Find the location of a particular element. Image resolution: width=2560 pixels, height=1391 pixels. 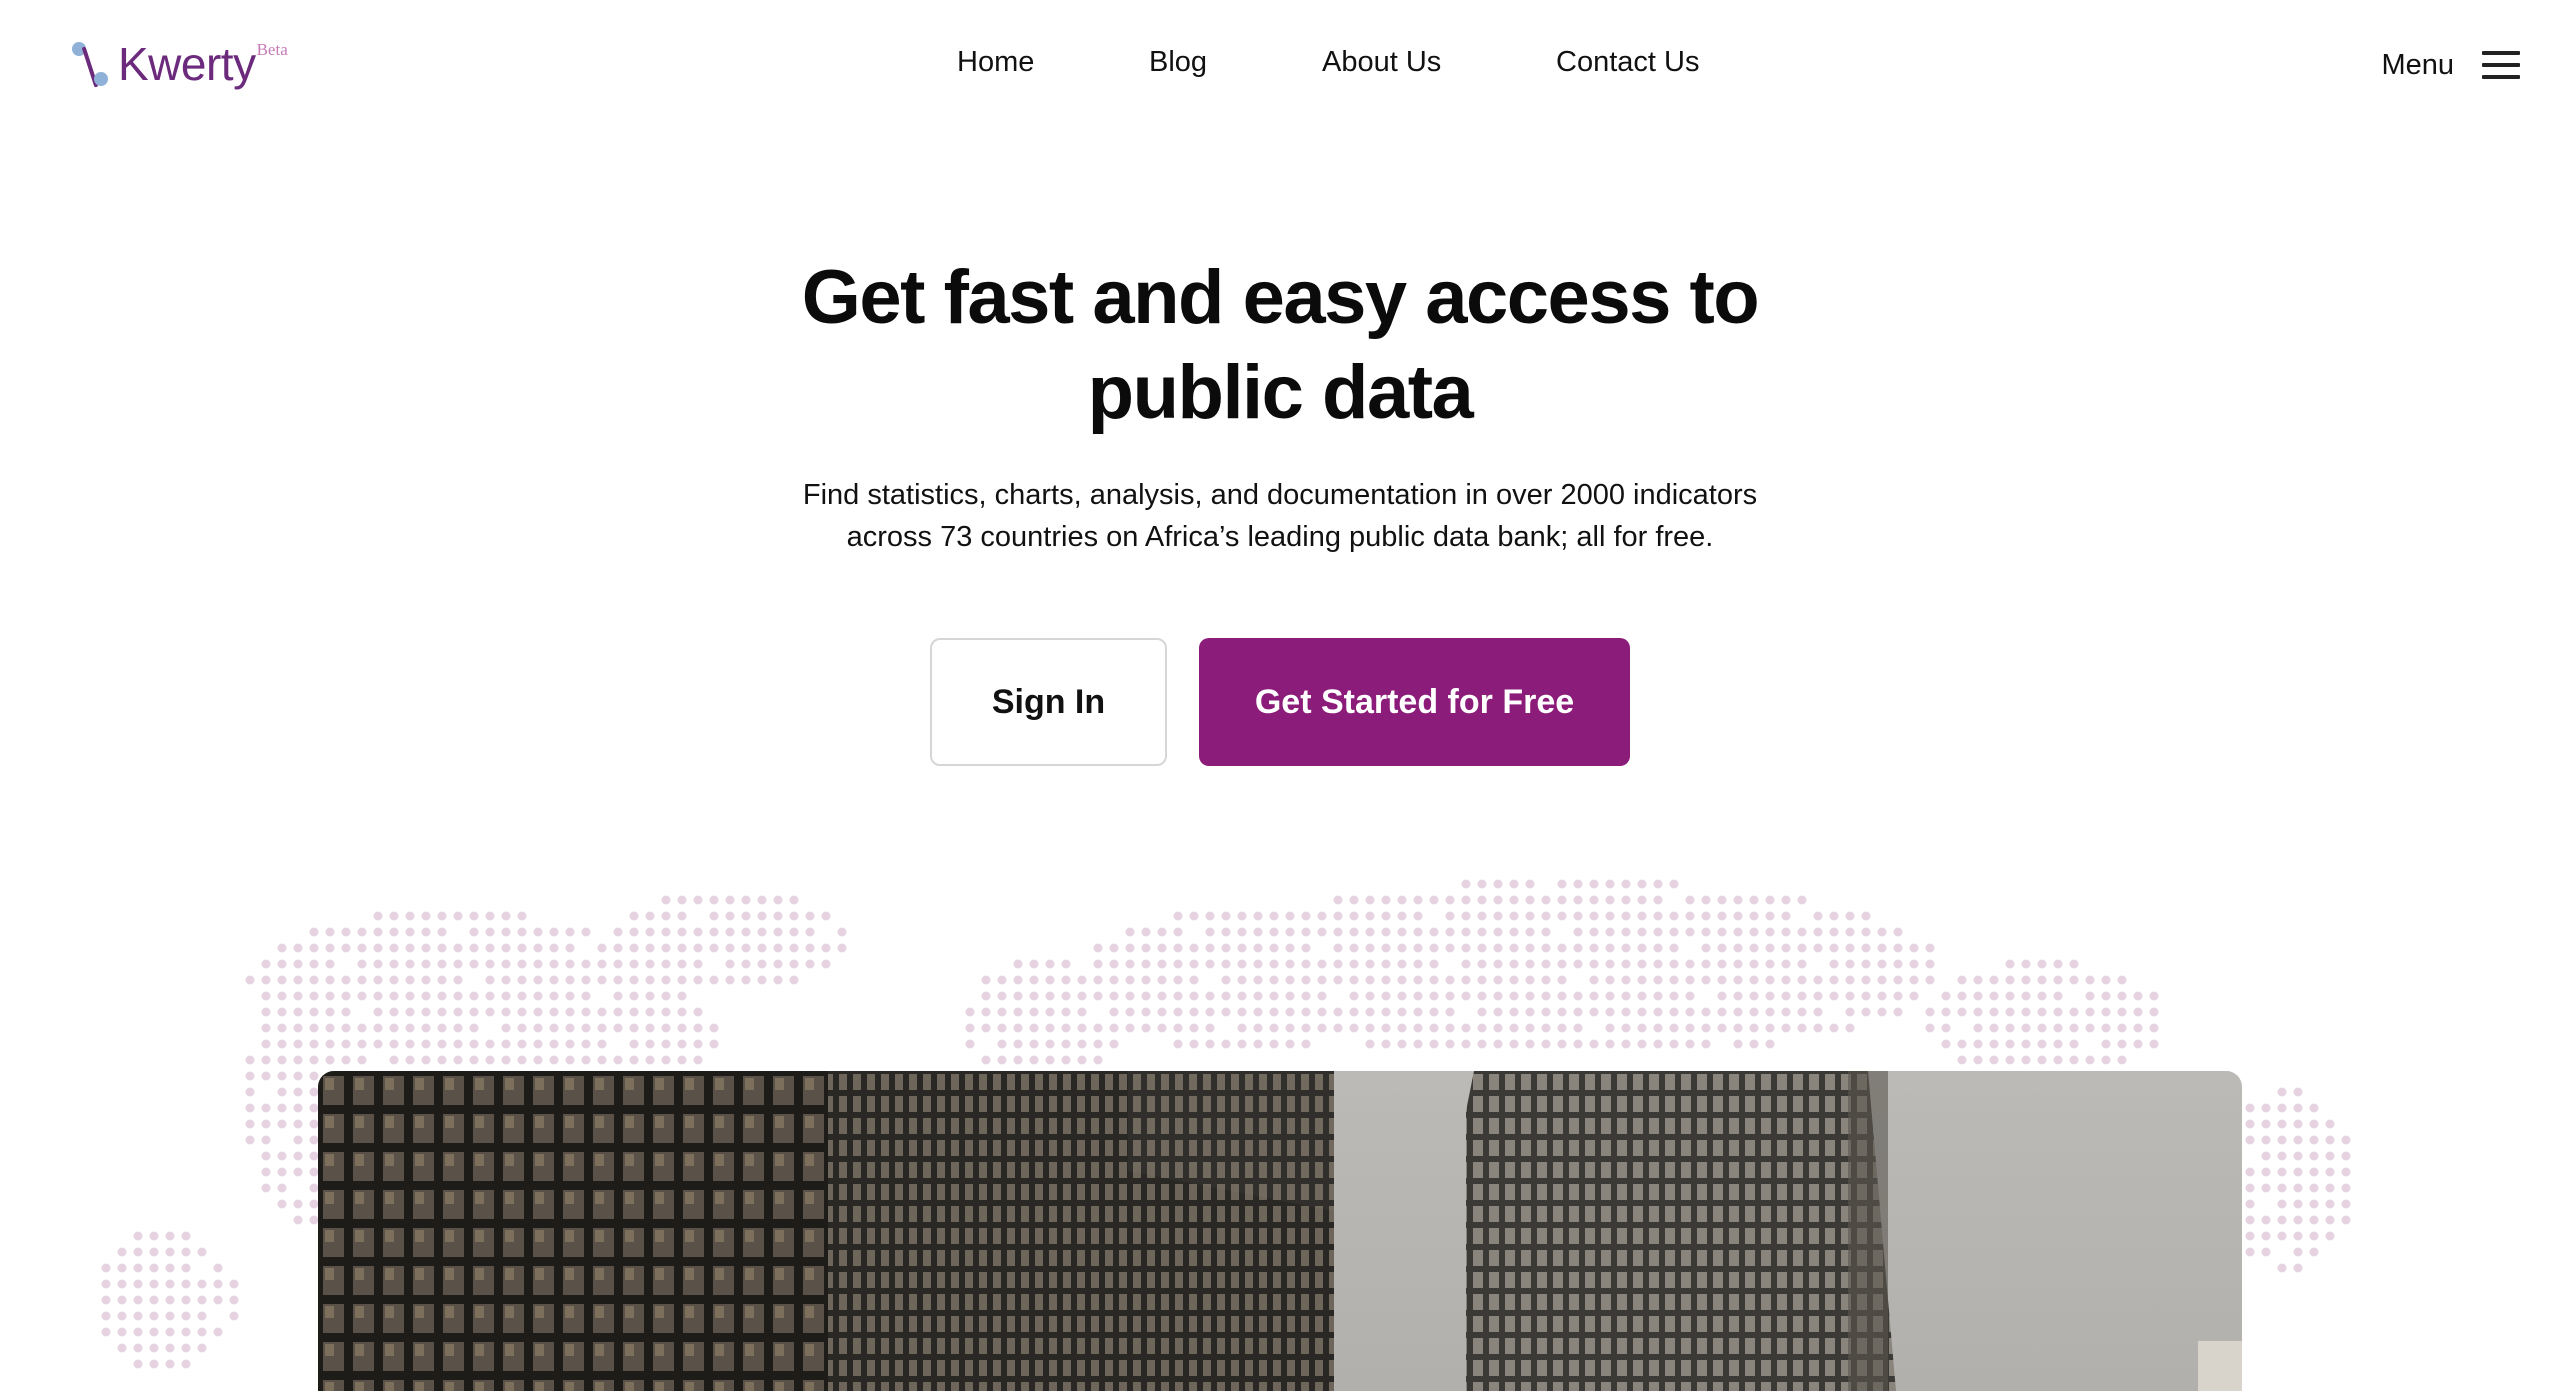

sign-in-button: Sign In is located at coordinates (1048, 702).